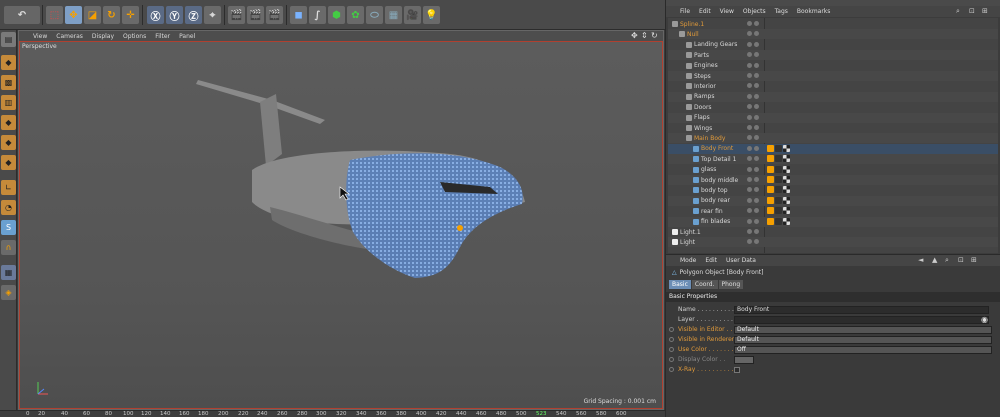 Image resolution: width=1000 pixels, height=417 pixels. I want to click on viewport-menu-filter: Filter, so click(162, 36).